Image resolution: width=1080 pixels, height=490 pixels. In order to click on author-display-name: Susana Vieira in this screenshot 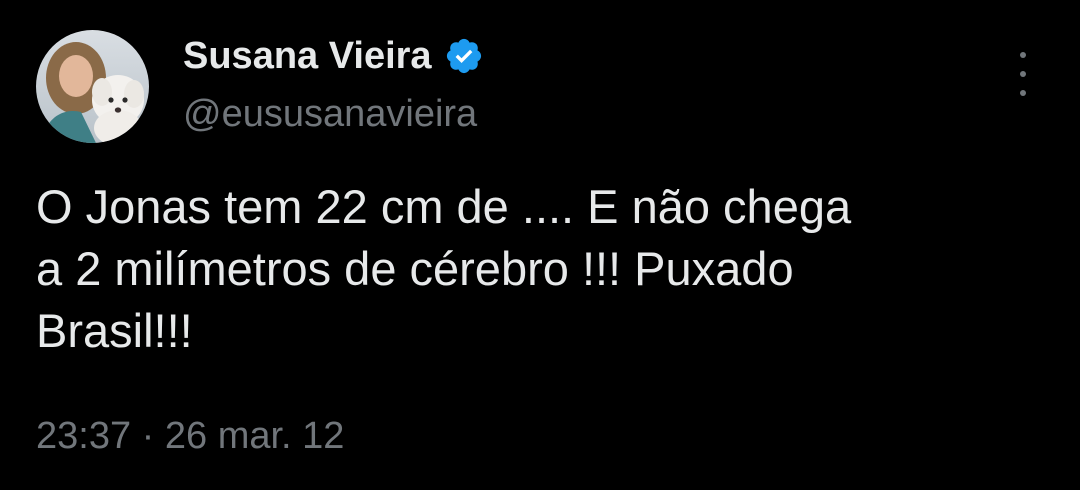, I will do `click(307, 56)`.